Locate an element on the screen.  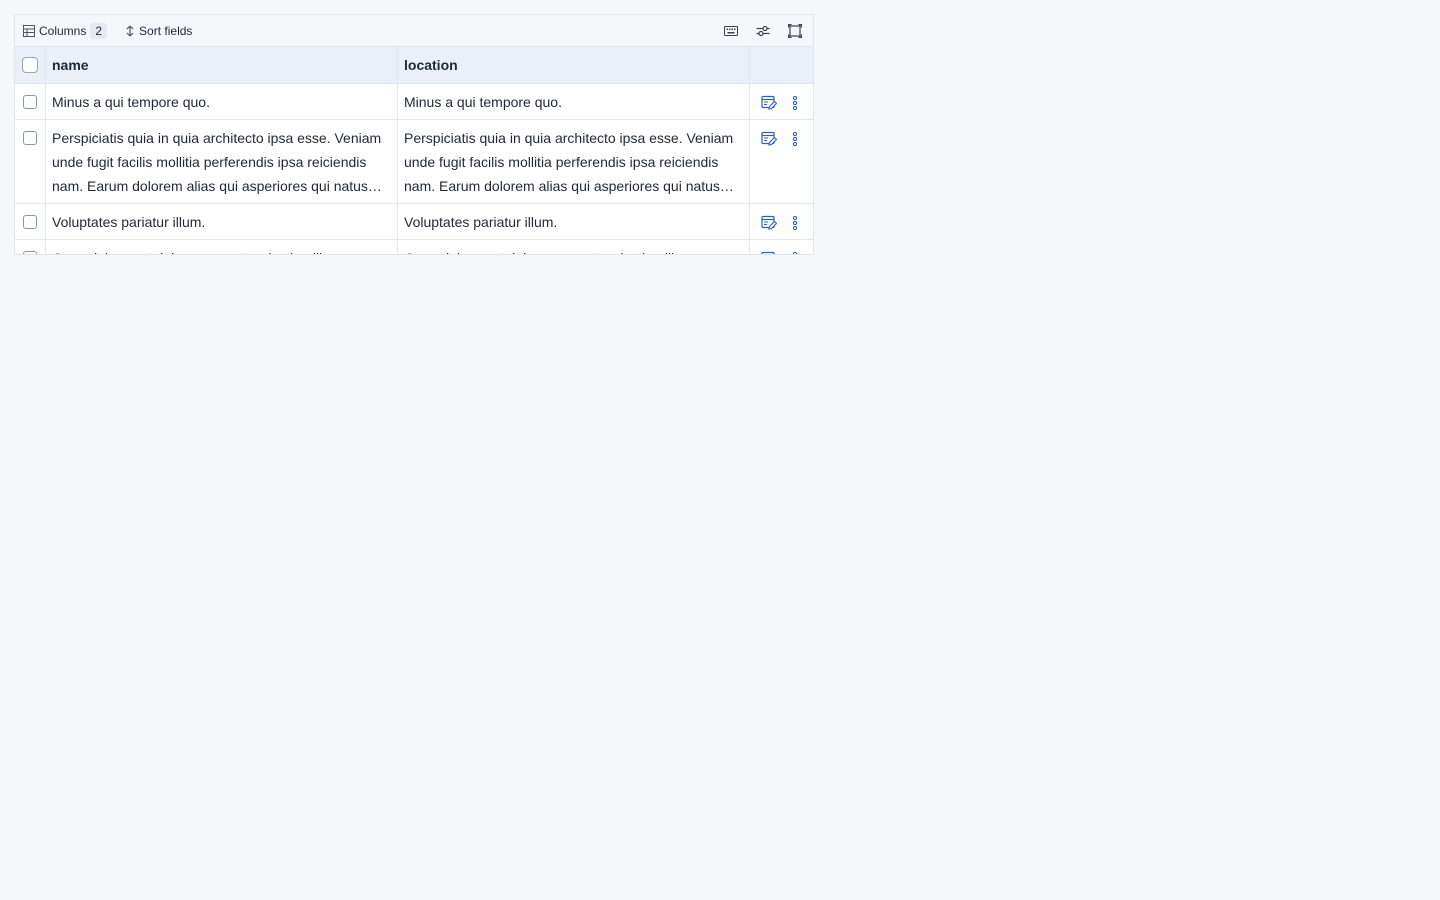
column-header-label: name is located at coordinates (70, 65).